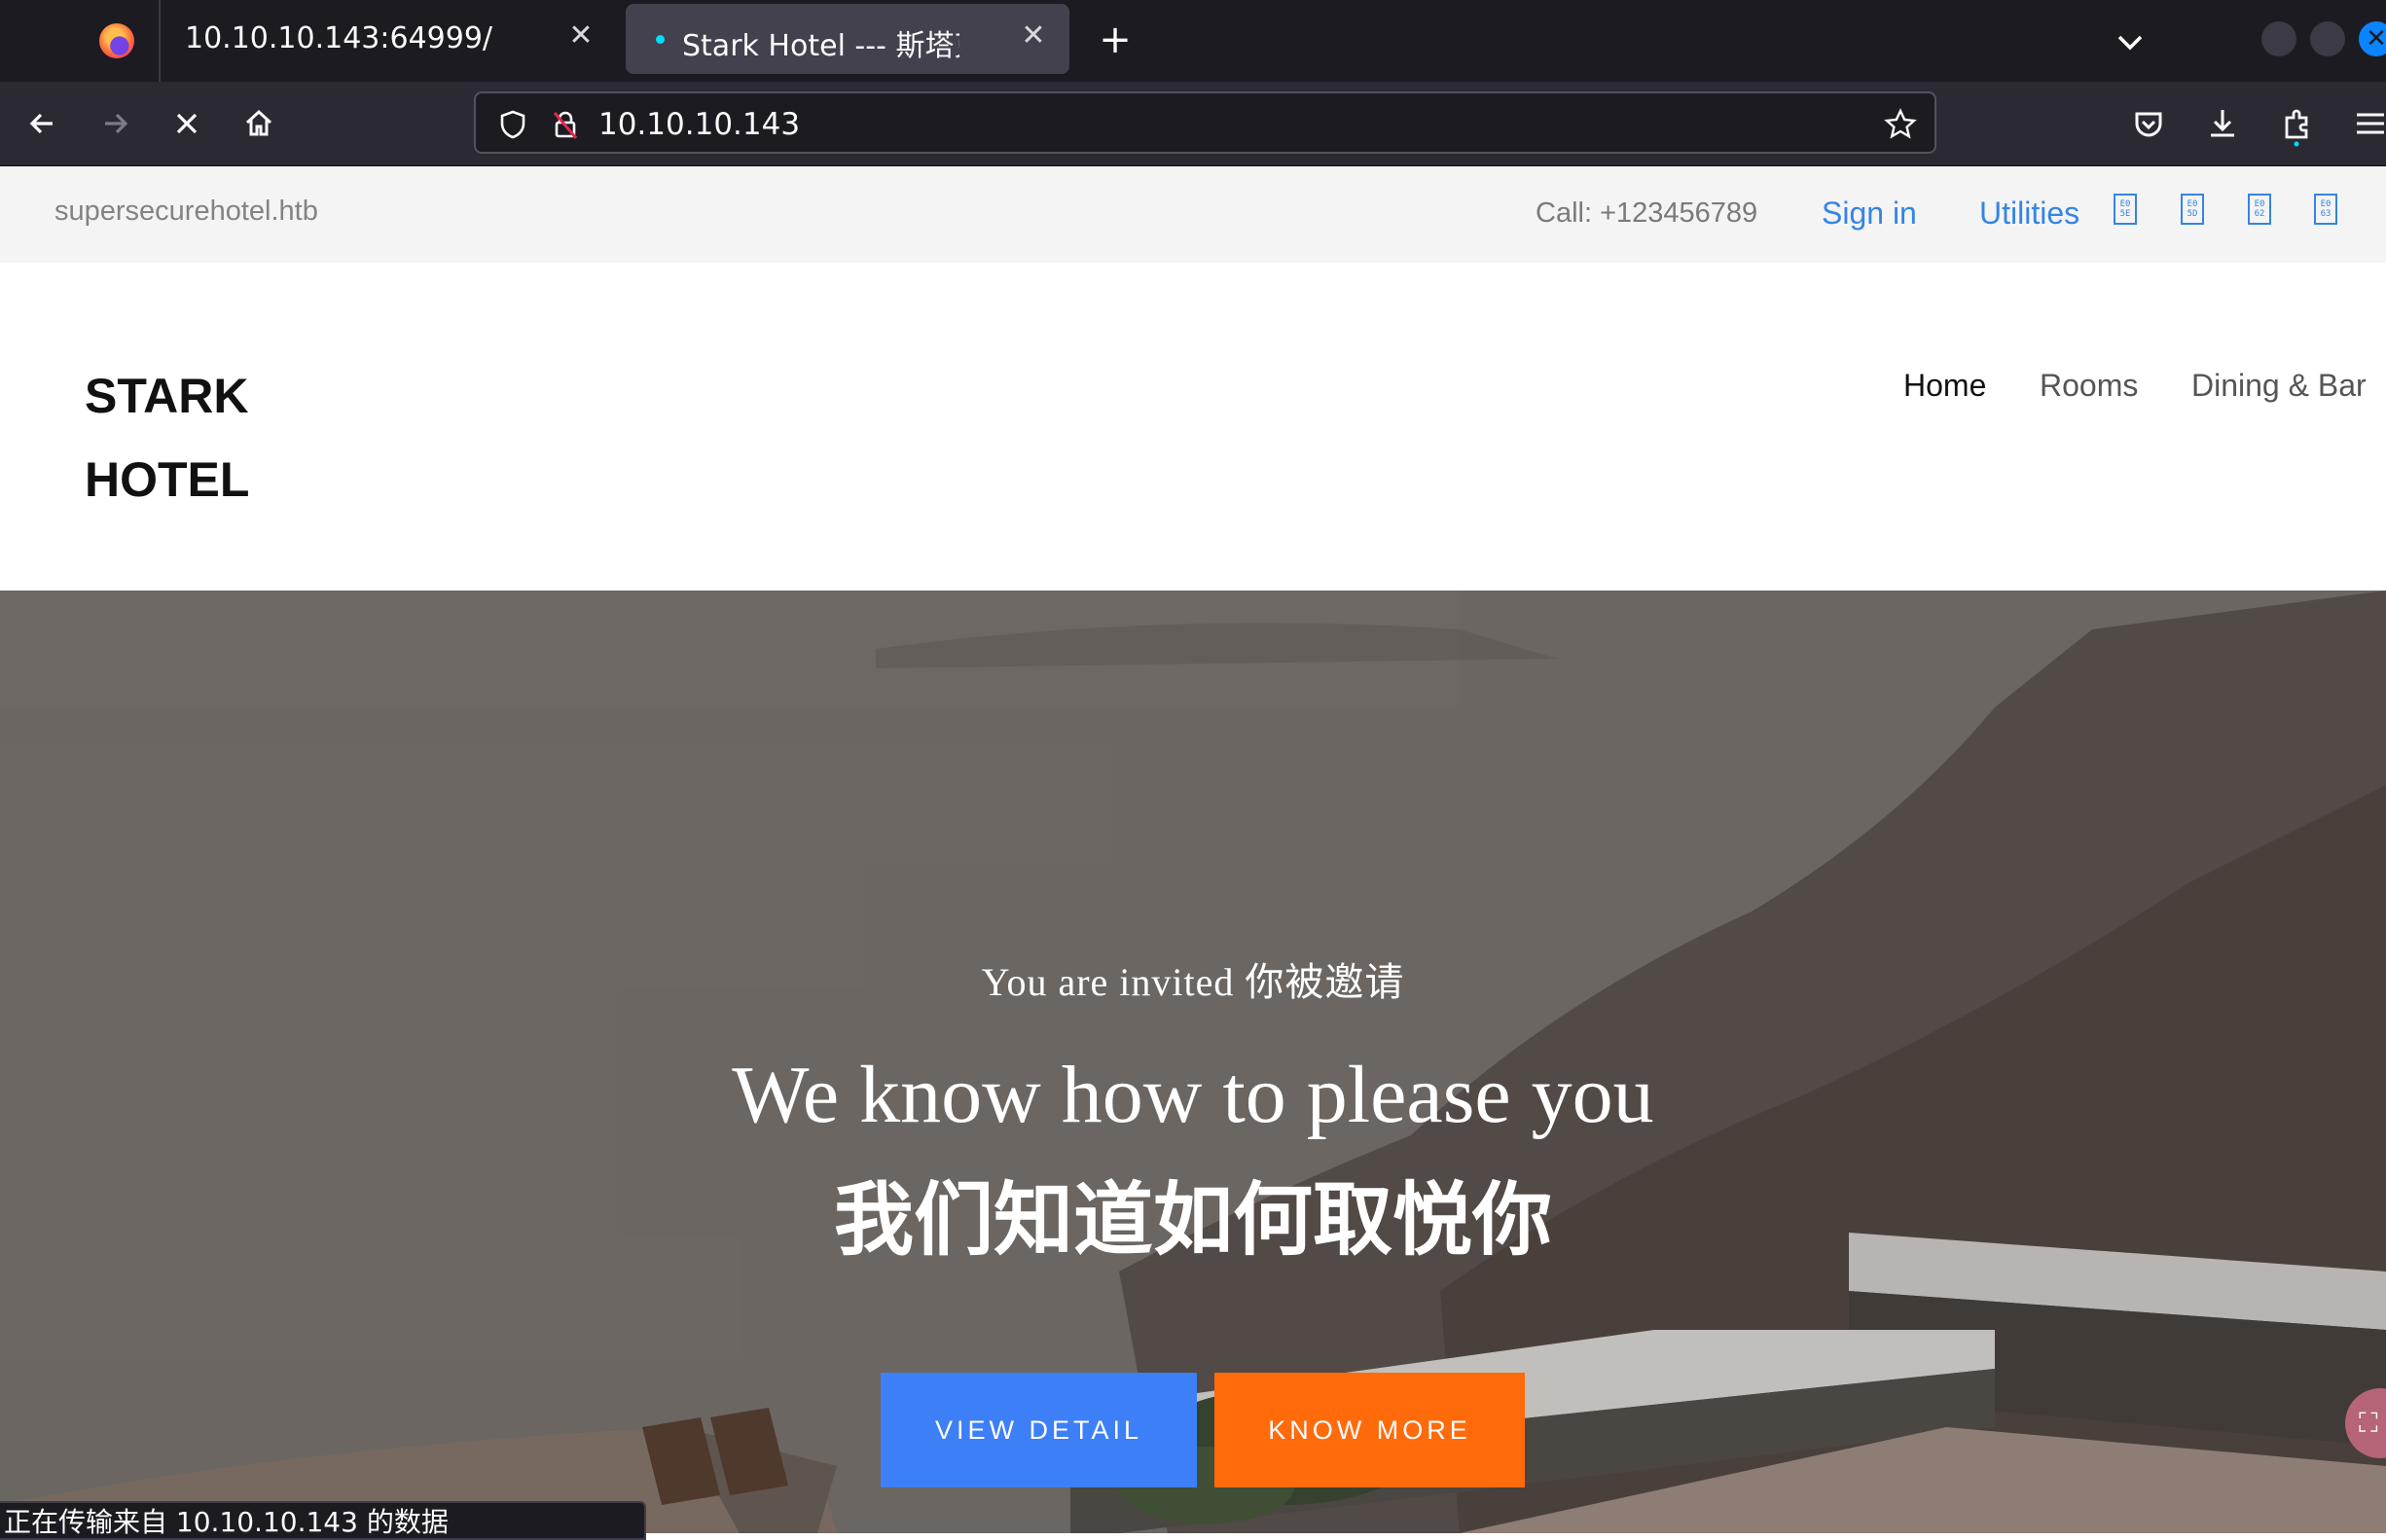 The width and height of the screenshot is (2386, 1540). I want to click on social-icon-missing-glyph: E0 62, so click(2260, 209).